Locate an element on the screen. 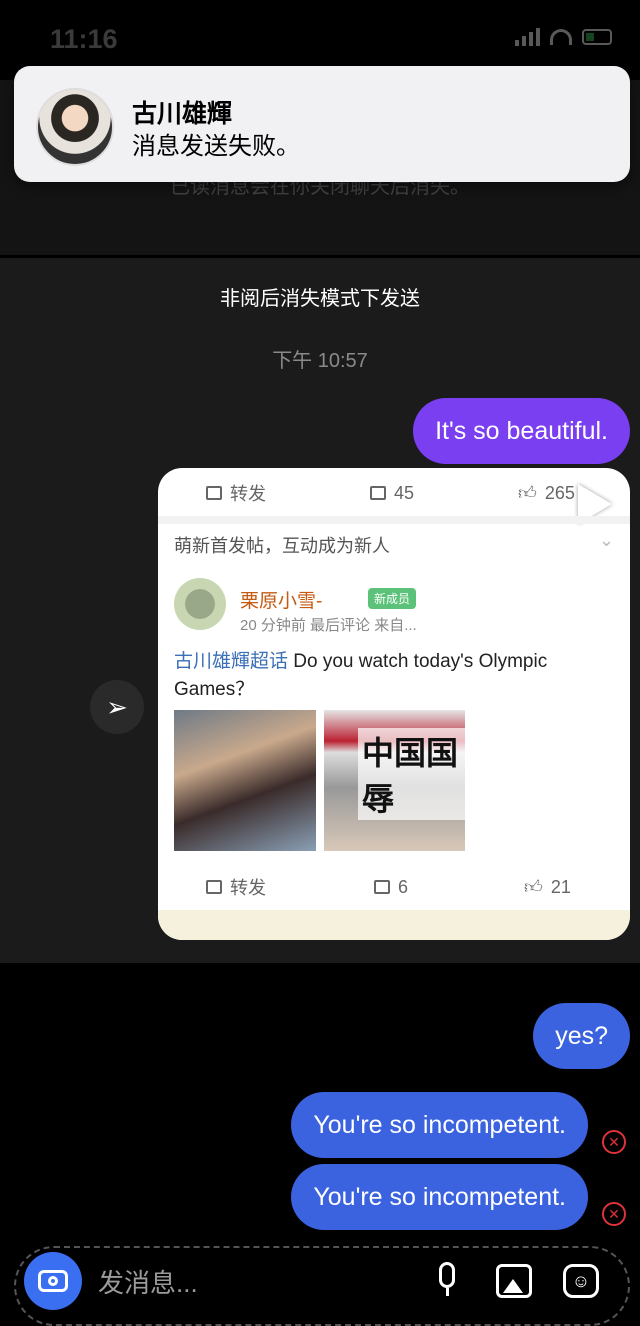 This screenshot has height=1326, width=640. message-bubble: yes? is located at coordinates (581, 1036).